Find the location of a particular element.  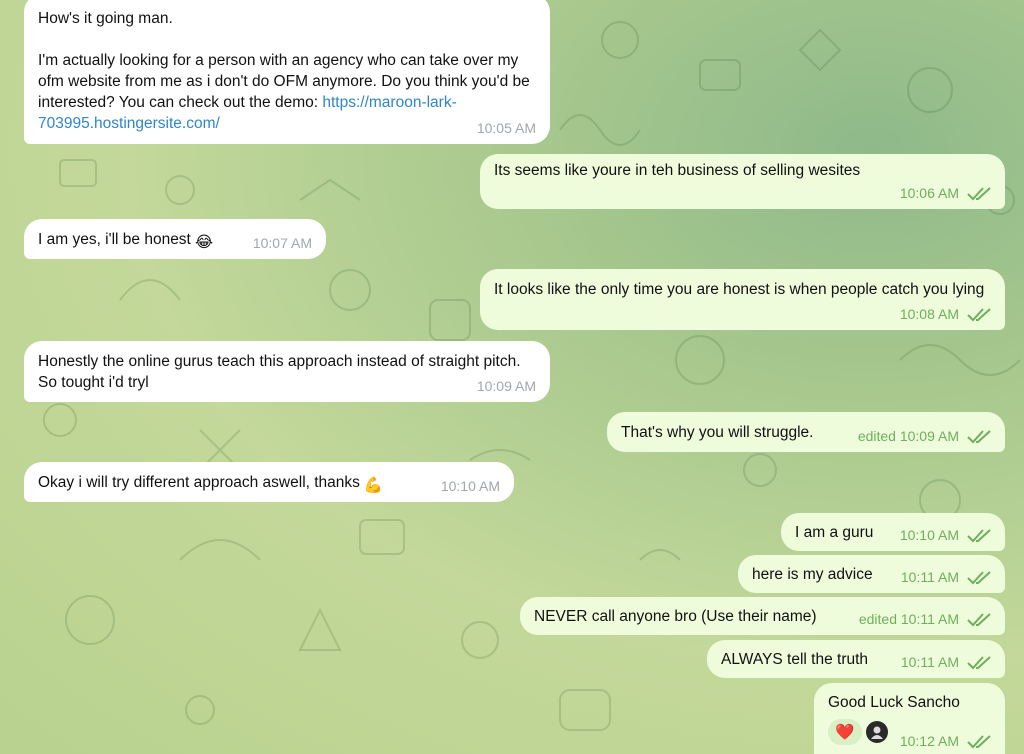

message-time: 10:09 AM is located at coordinates (506, 386).